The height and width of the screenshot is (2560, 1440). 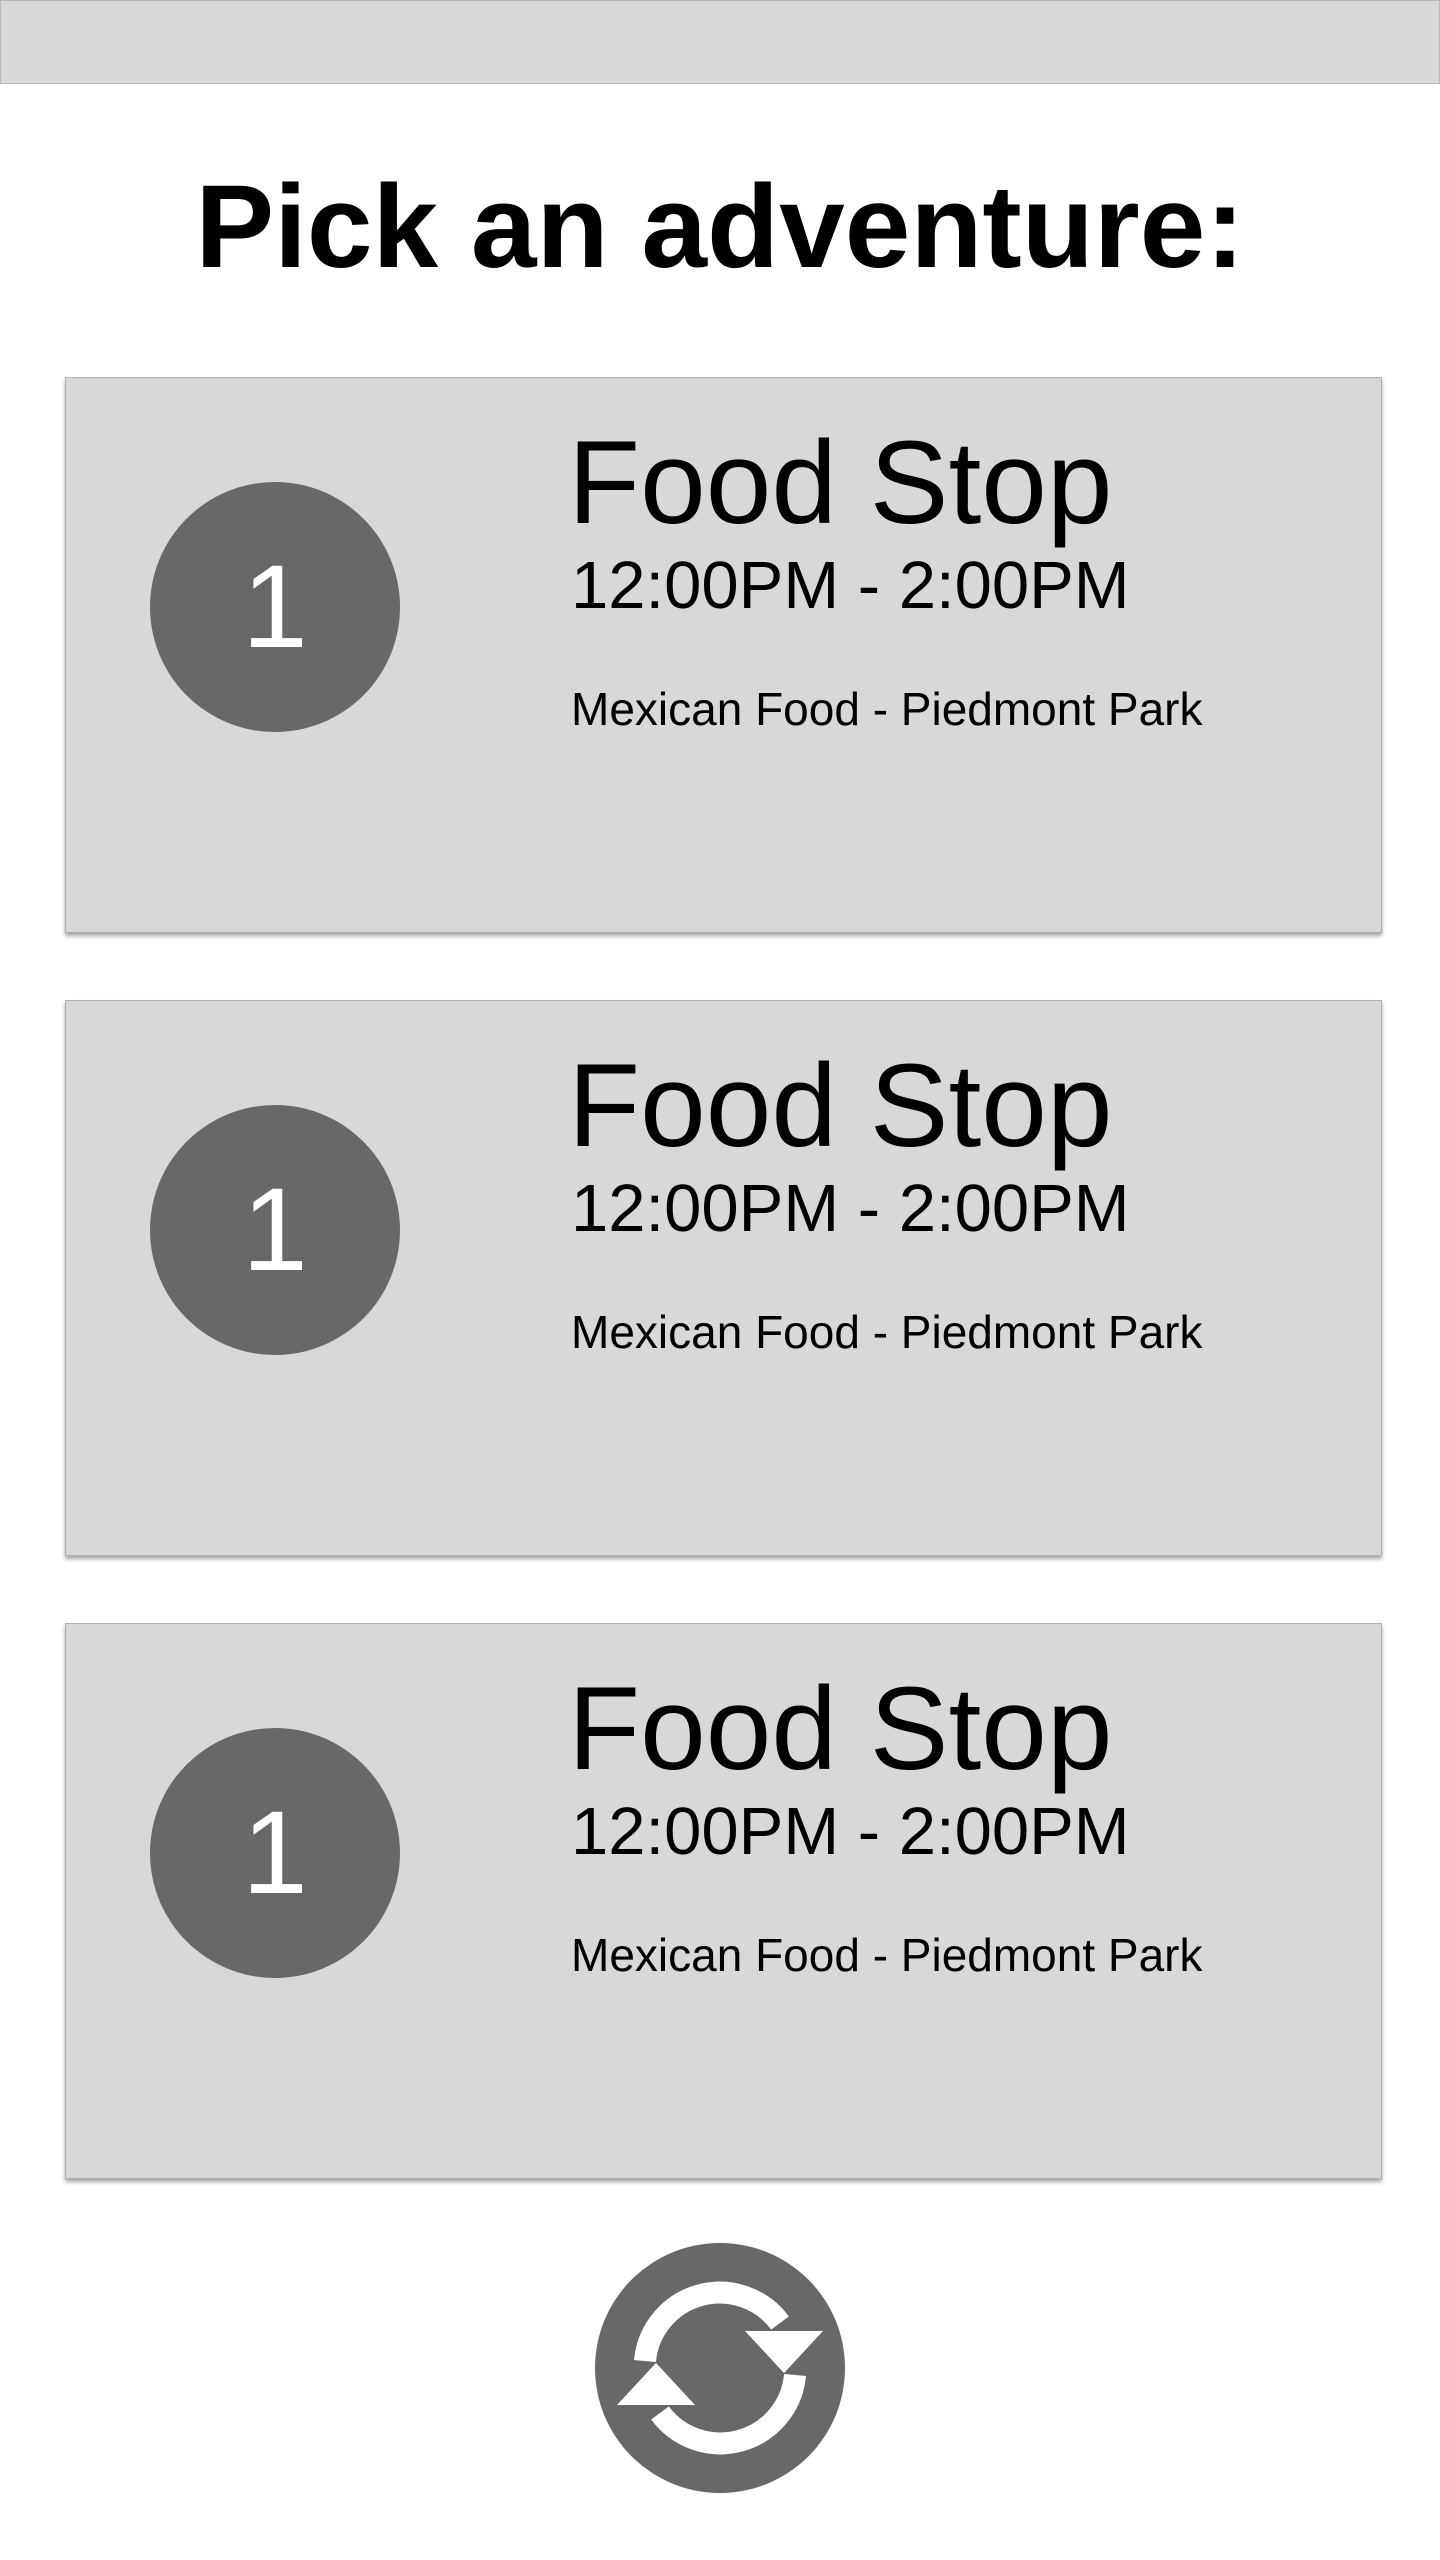 I want to click on refresh-icon, so click(x=720, y=2368).